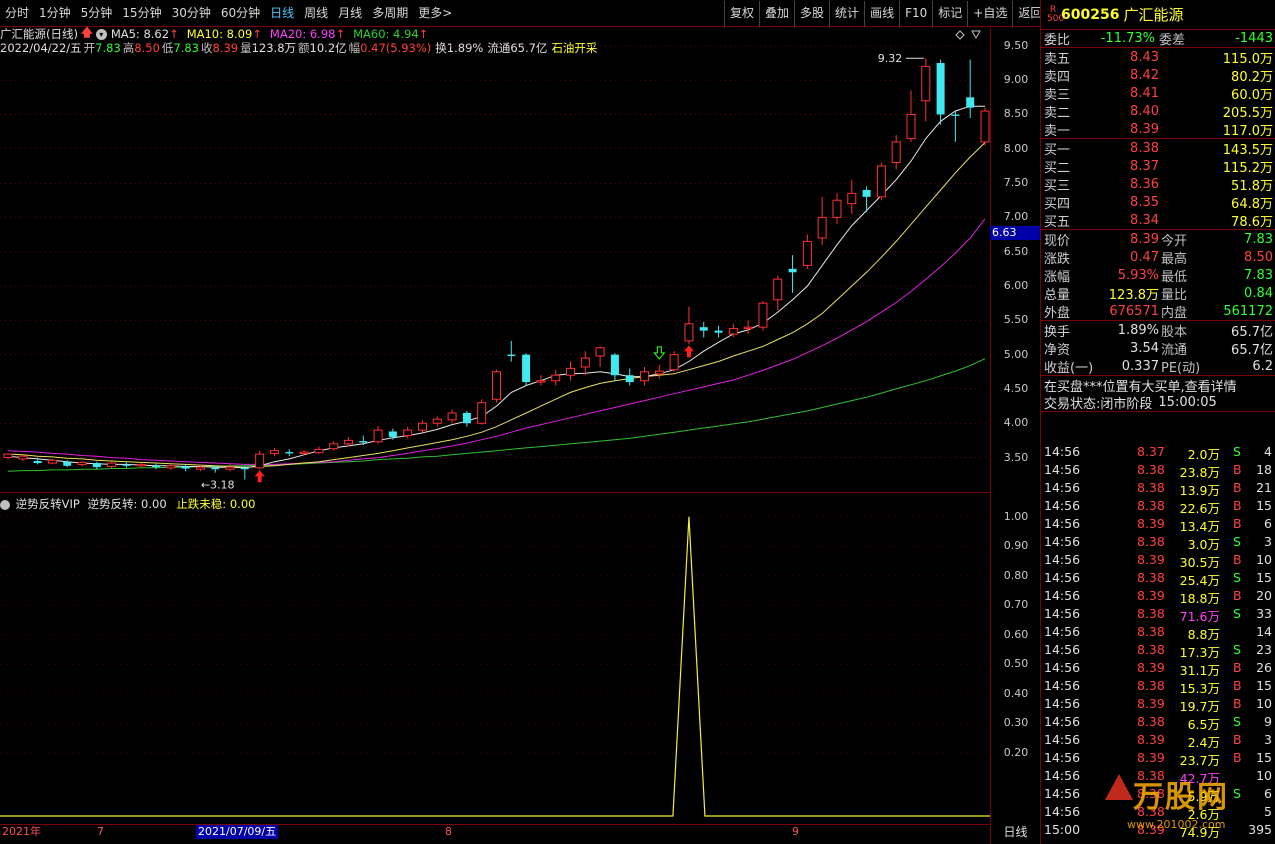  Describe the element at coordinates (390, 13) in the screenshot. I see `period-tab-9: 多周期` at that location.